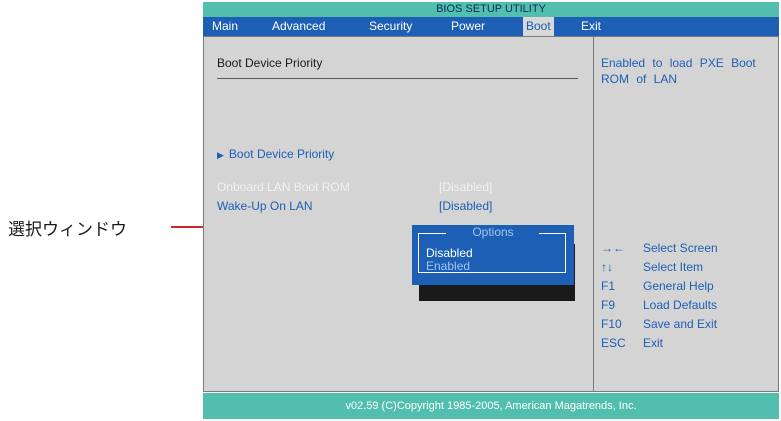 The height and width of the screenshot is (421, 781). Describe the element at coordinates (680, 324) in the screenshot. I see `key-action: Save and Exit` at that location.